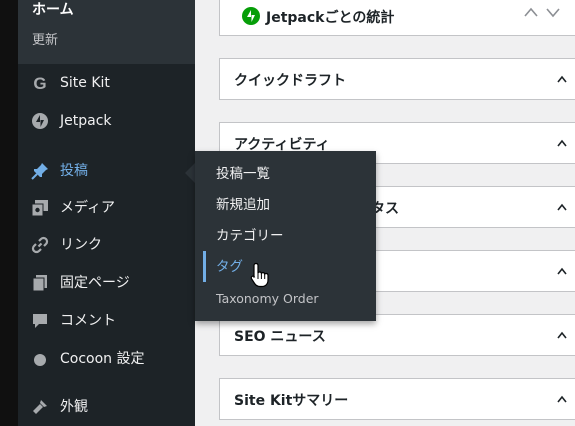  What do you see at coordinates (190, 173) in the screenshot?
I see `flyout-pointer` at bounding box center [190, 173].